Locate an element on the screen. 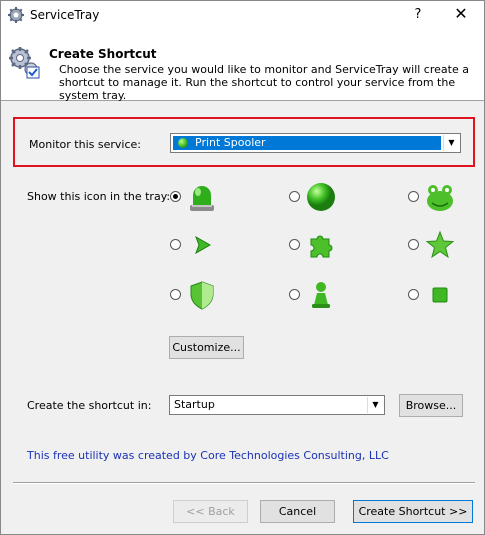 This screenshot has width=485, height=535. close-button: ✕ is located at coordinates (461, 15).